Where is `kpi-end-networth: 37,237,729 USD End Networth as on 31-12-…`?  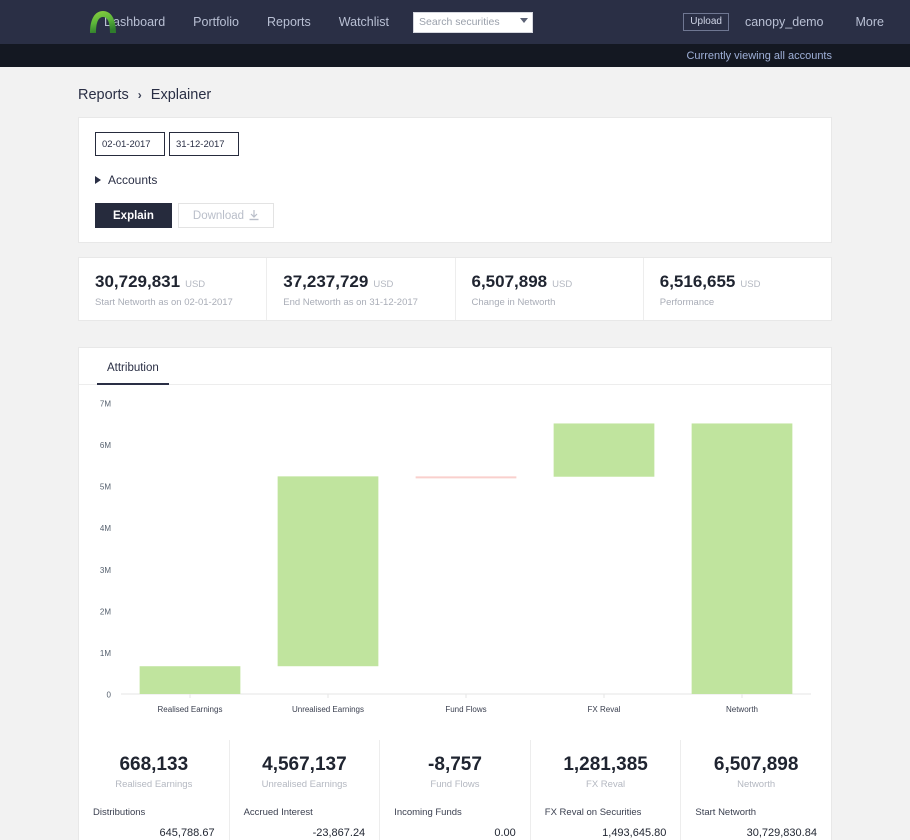
kpi-end-networth: 37,237,729 USD End Networth as on 31-12-… is located at coordinates (361, 289).